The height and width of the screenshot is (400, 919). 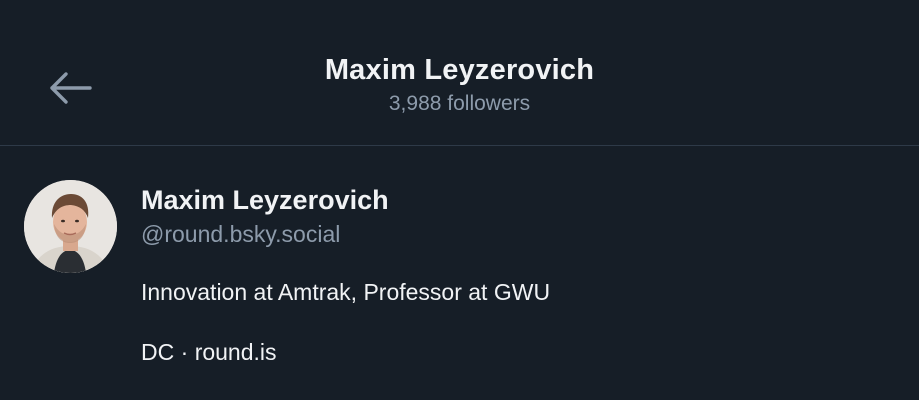 What do you see at coordinates (240, 234) in the screenshot?
I see `profile-handle: @round.bsky.social` at bounding box center [240, 234].